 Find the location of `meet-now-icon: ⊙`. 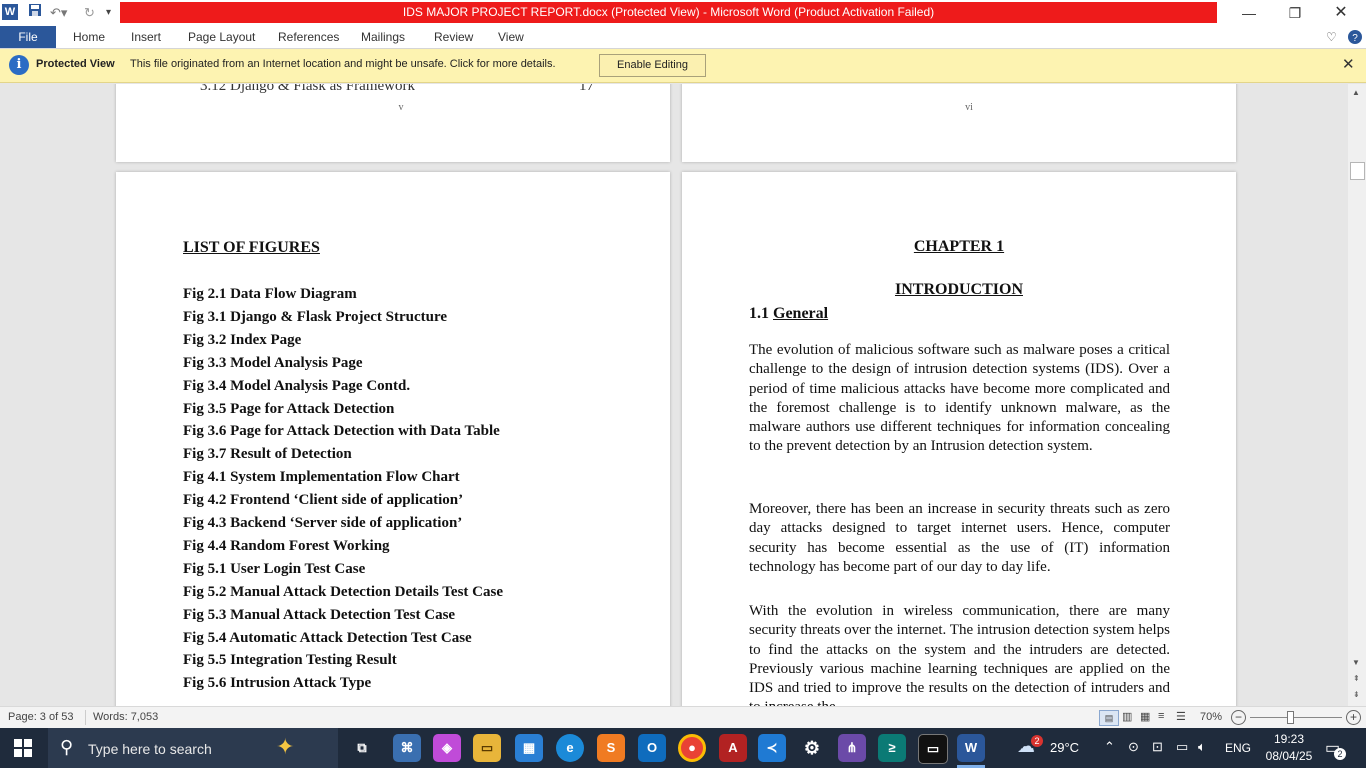

meet-now-icon: ⊙ is located at coordinates (1133, 747).